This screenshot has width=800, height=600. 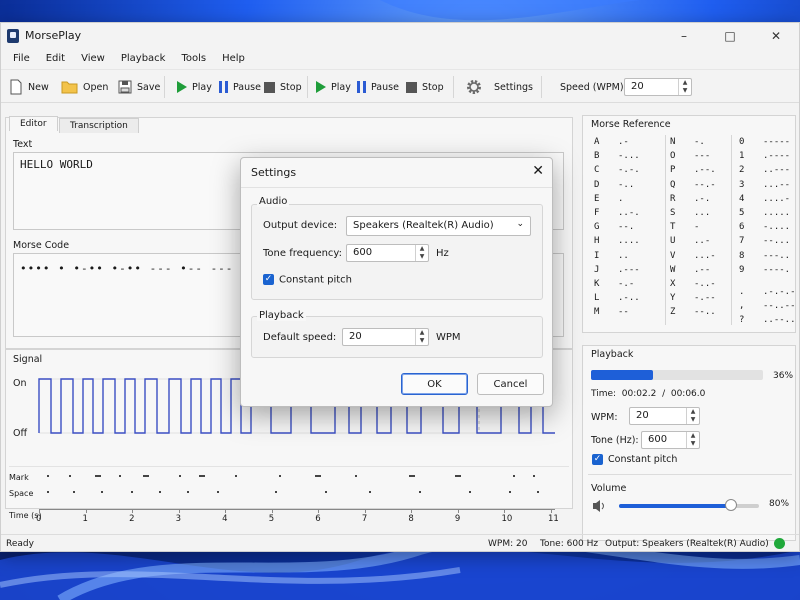 What do you see at coordinates (139, 87) in the screenshot?
I see `save-button: Save` at bounding box center [139, 87].